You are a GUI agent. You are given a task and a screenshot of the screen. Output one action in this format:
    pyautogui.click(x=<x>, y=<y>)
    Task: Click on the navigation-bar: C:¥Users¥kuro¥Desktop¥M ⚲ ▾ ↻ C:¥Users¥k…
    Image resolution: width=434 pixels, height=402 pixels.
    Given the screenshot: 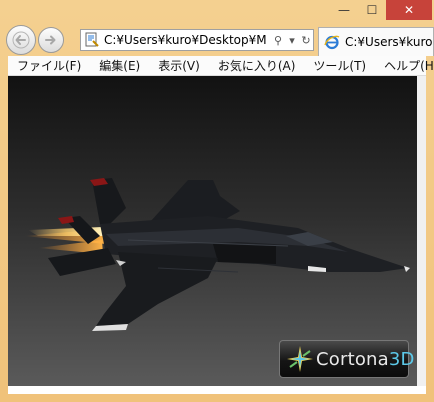 What is the action you would take?
    pyautogui.click(x=217, y=40)
    